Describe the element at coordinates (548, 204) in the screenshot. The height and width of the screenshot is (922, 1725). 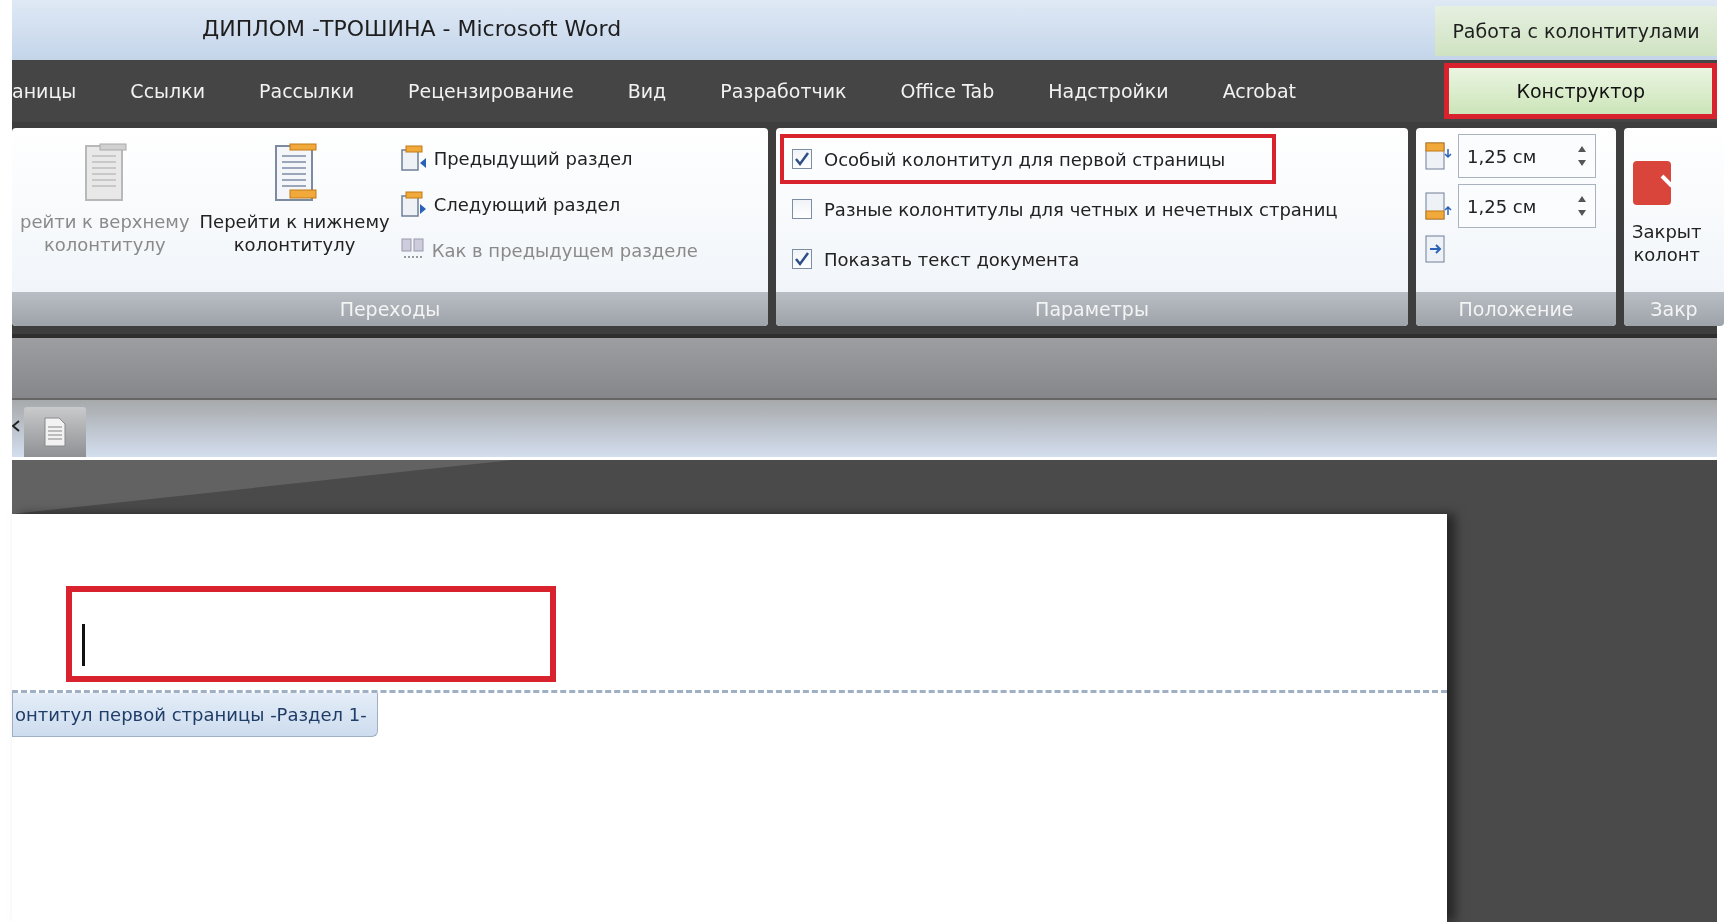
I see `ribbon-button: Следующий раздел` at that location.